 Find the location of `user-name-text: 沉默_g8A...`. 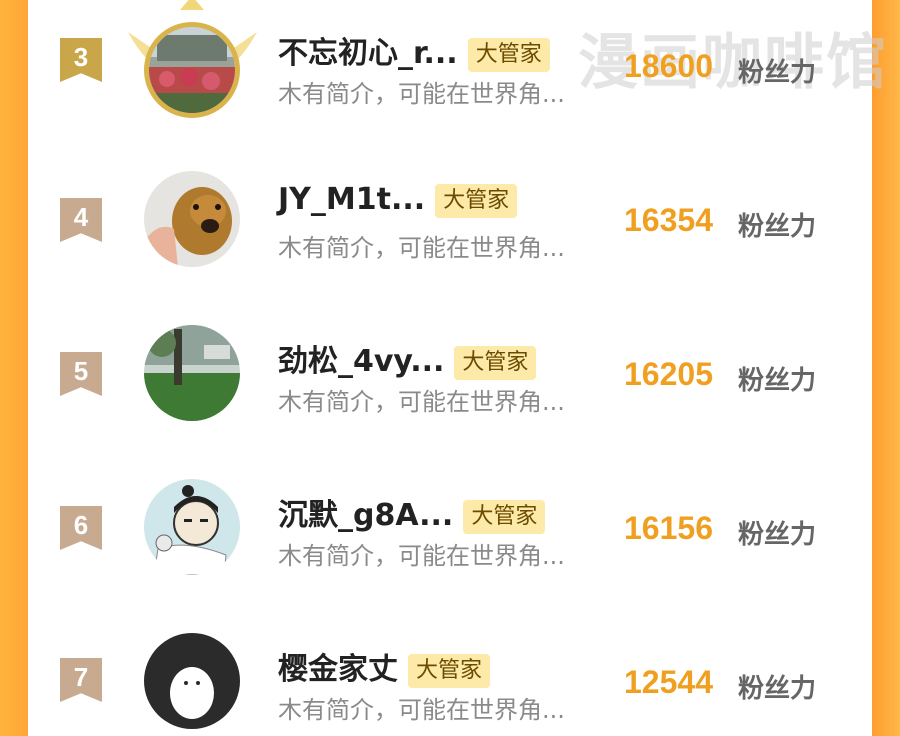

user-name-text: 沉默_g8A... is located at coordinates (366, 515).